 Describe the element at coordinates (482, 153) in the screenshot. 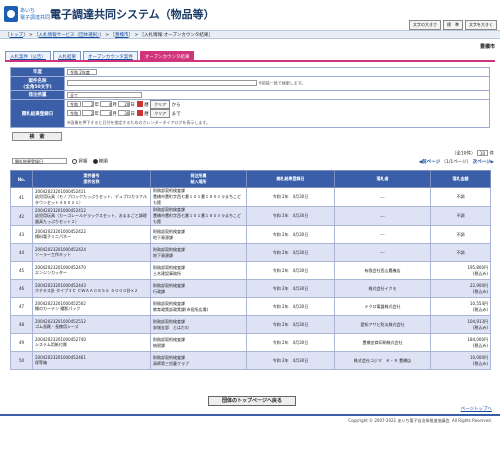

I see `per-page-select: 10` at that location.